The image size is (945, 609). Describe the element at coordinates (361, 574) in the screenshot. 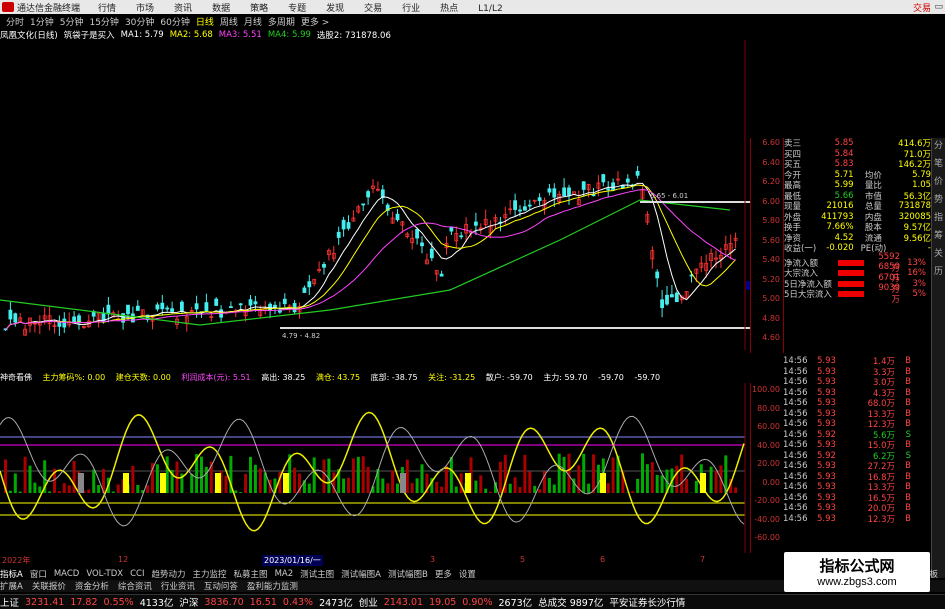

I see `indicator-tab-10: 测试幅图A` at that location.